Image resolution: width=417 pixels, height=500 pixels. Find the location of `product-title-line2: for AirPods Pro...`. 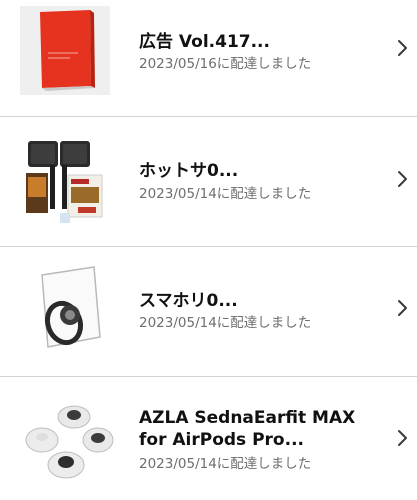

product-title-line2: for AirPods Pro... is located at coordinates (221, 440).